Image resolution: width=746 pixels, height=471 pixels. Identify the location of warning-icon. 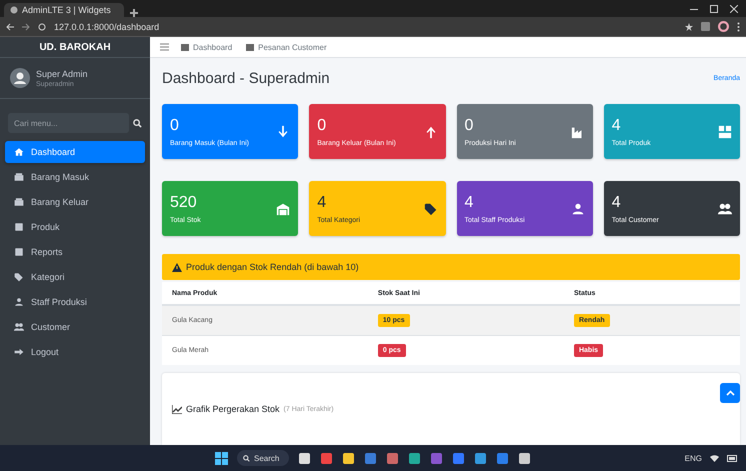
(177, 267).